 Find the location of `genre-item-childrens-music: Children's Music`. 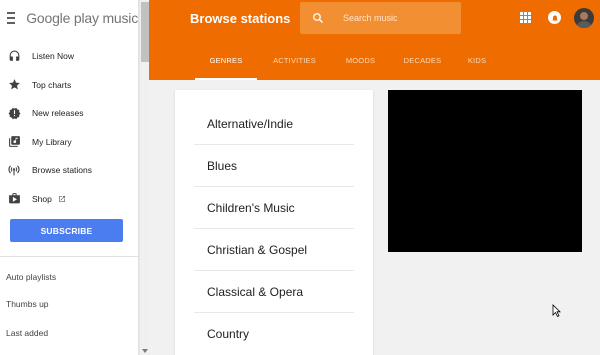

genre-item-childrens-music: Children's Music is located at coordinates (274, 208).